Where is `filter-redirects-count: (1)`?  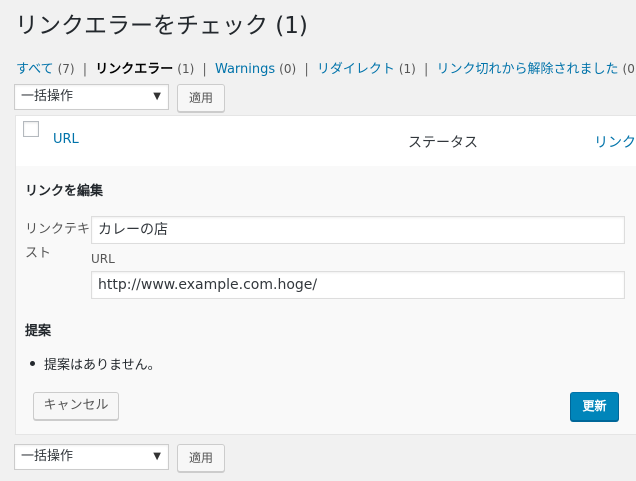
filter-redirects-count: (1) is located at coordinates (407, 69).